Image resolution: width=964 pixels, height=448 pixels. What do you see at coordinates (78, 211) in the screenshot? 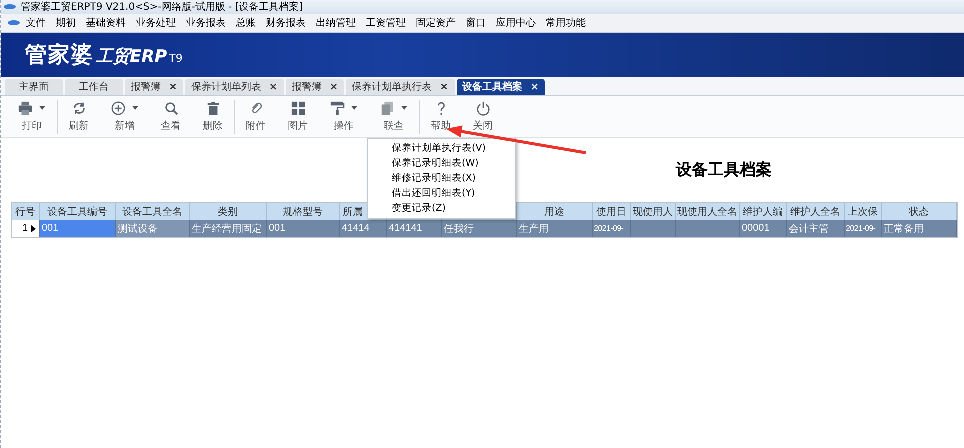
I see `column-header: 设备工具编号` at bounding box center [78, 211].